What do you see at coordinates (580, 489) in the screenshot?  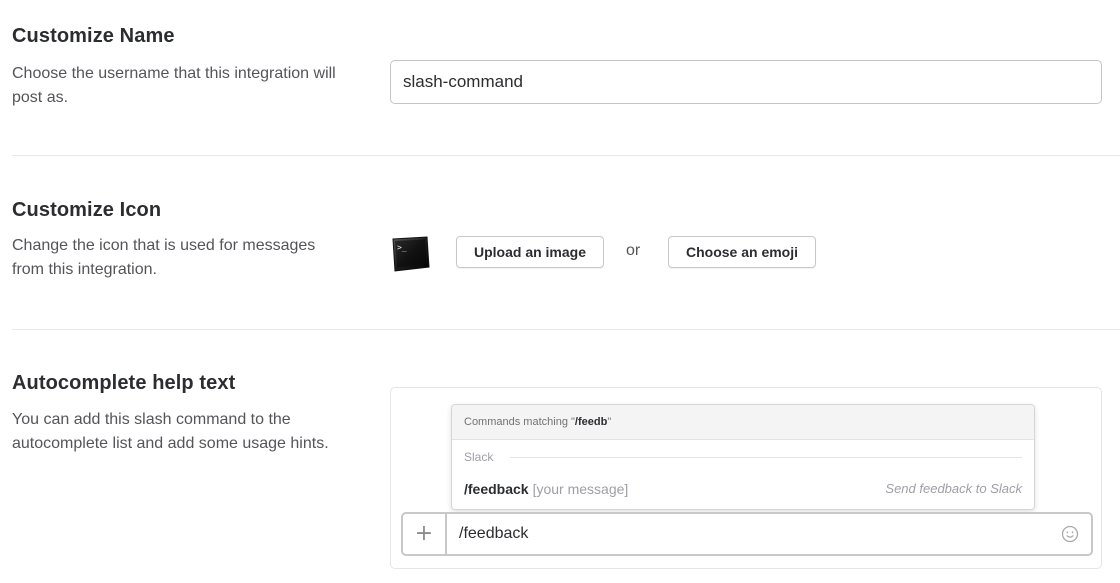 I see `autocomplete-usage-hint: [your message]` at bounding box center [580, 489].